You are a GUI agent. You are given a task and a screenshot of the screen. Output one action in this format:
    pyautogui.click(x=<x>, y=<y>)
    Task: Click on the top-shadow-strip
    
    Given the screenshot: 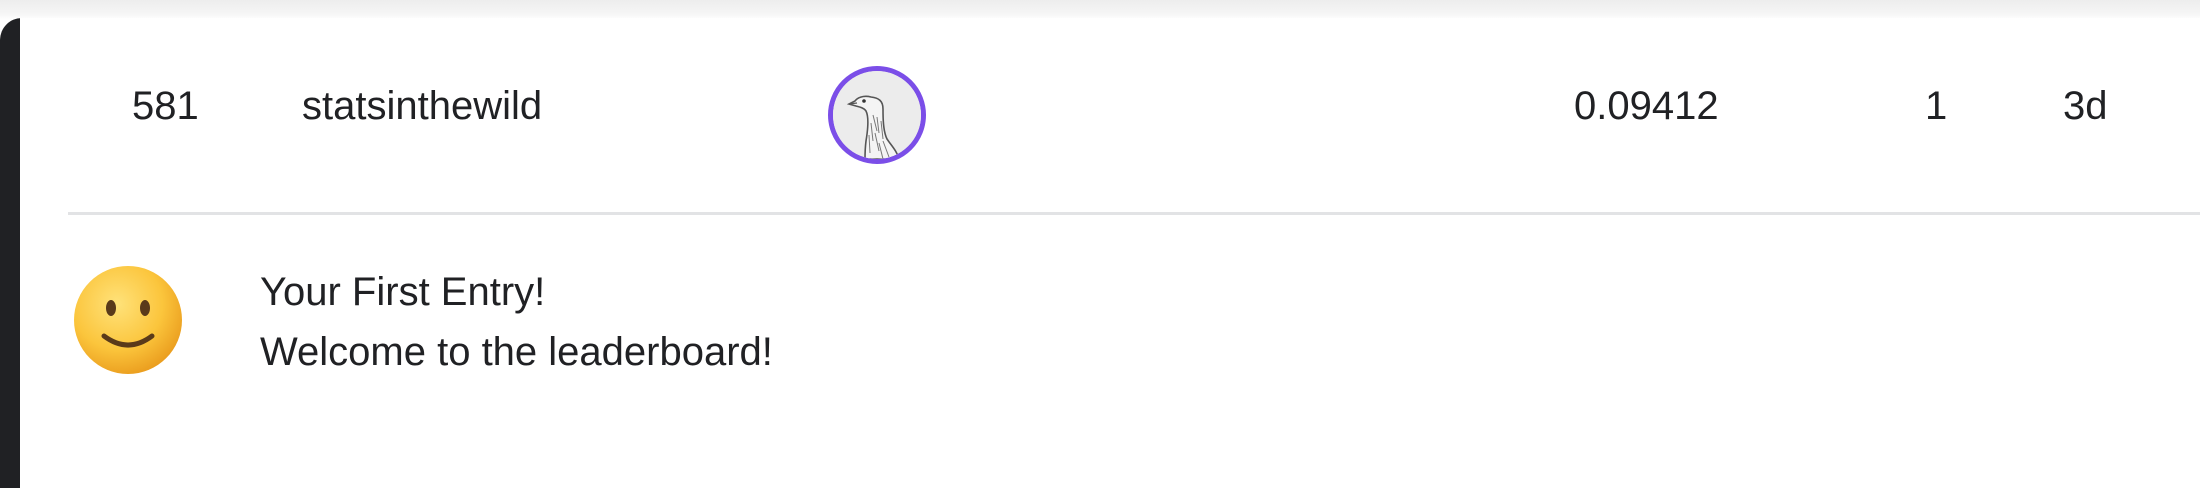 What is the action you would take?
    pyautogui.click(x=1100, y=10)
    